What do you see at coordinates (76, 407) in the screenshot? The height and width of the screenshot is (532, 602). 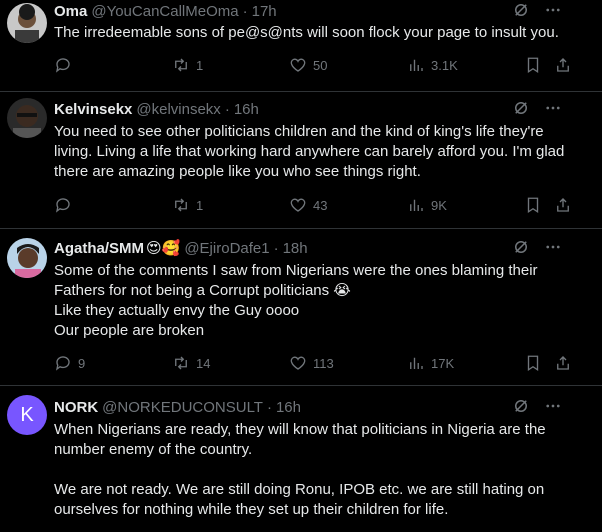 I see `display-name: NORK` at bounding box center [76, 407].